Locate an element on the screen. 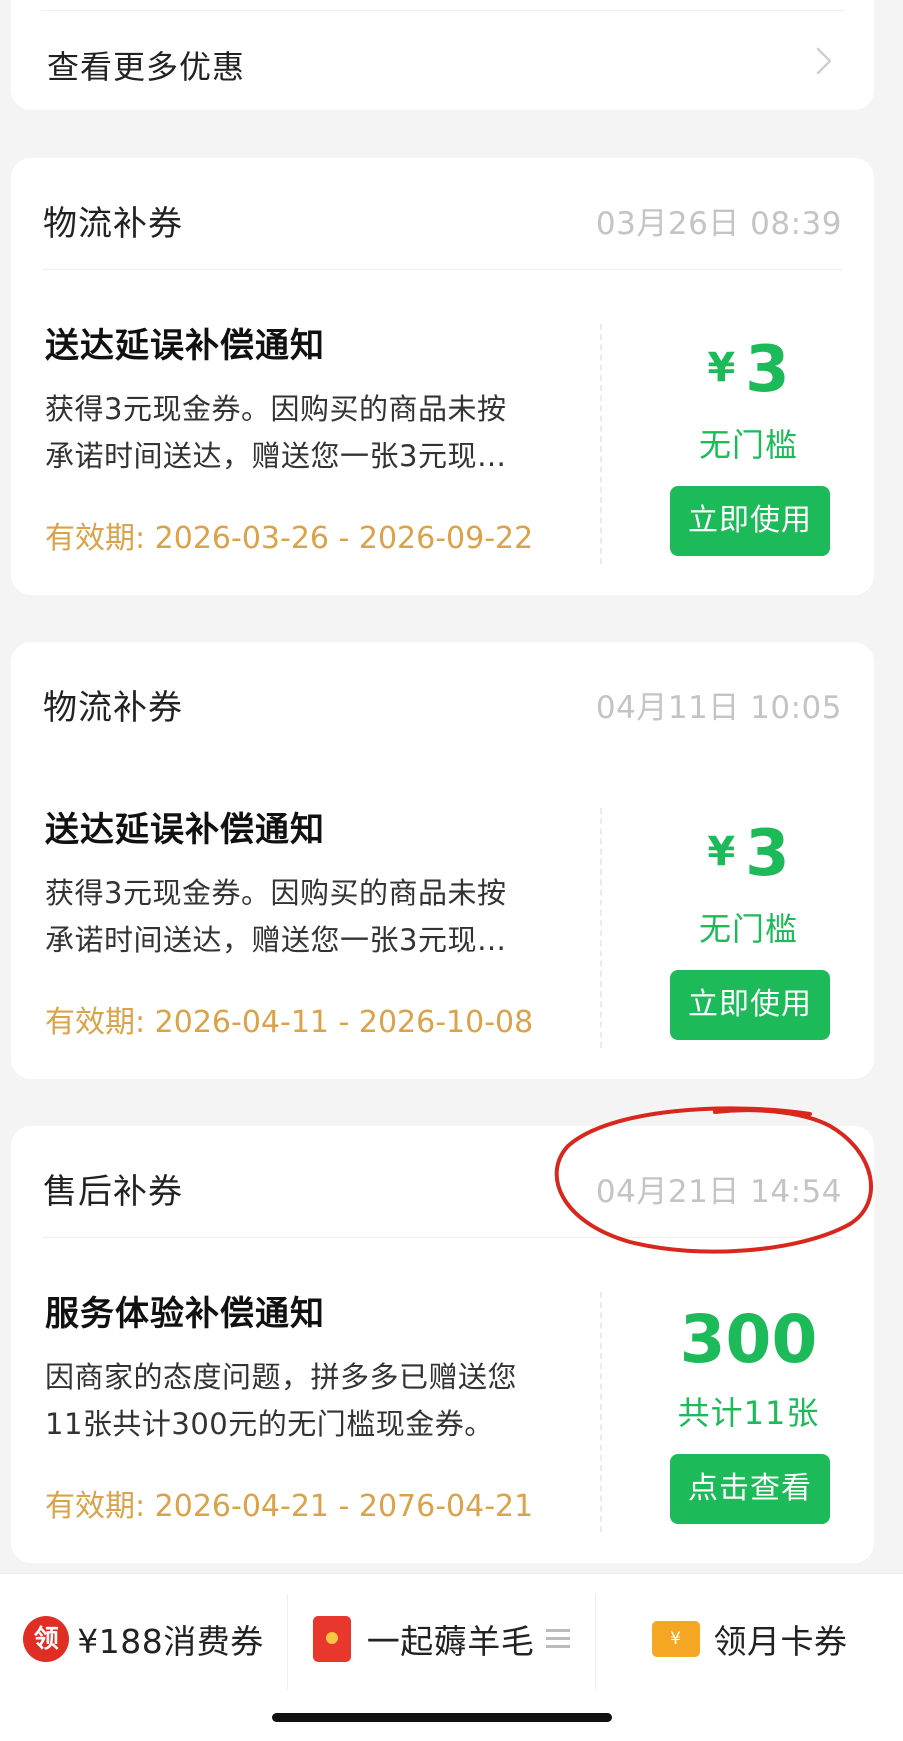 The width and height of the screenshot is (903, 1741). view-details-button: 点击查看 is located at coordinates (750, 1489).